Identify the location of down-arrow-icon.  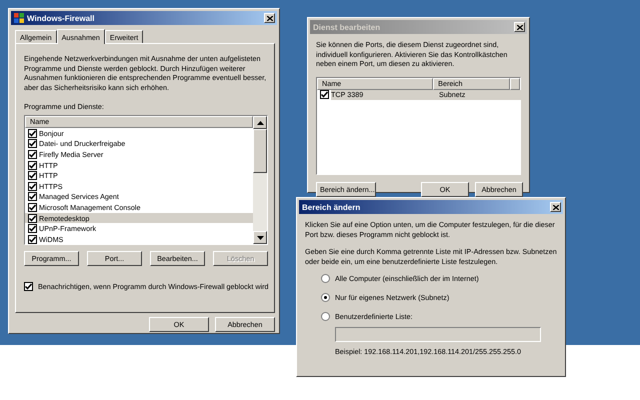
(260, 238).